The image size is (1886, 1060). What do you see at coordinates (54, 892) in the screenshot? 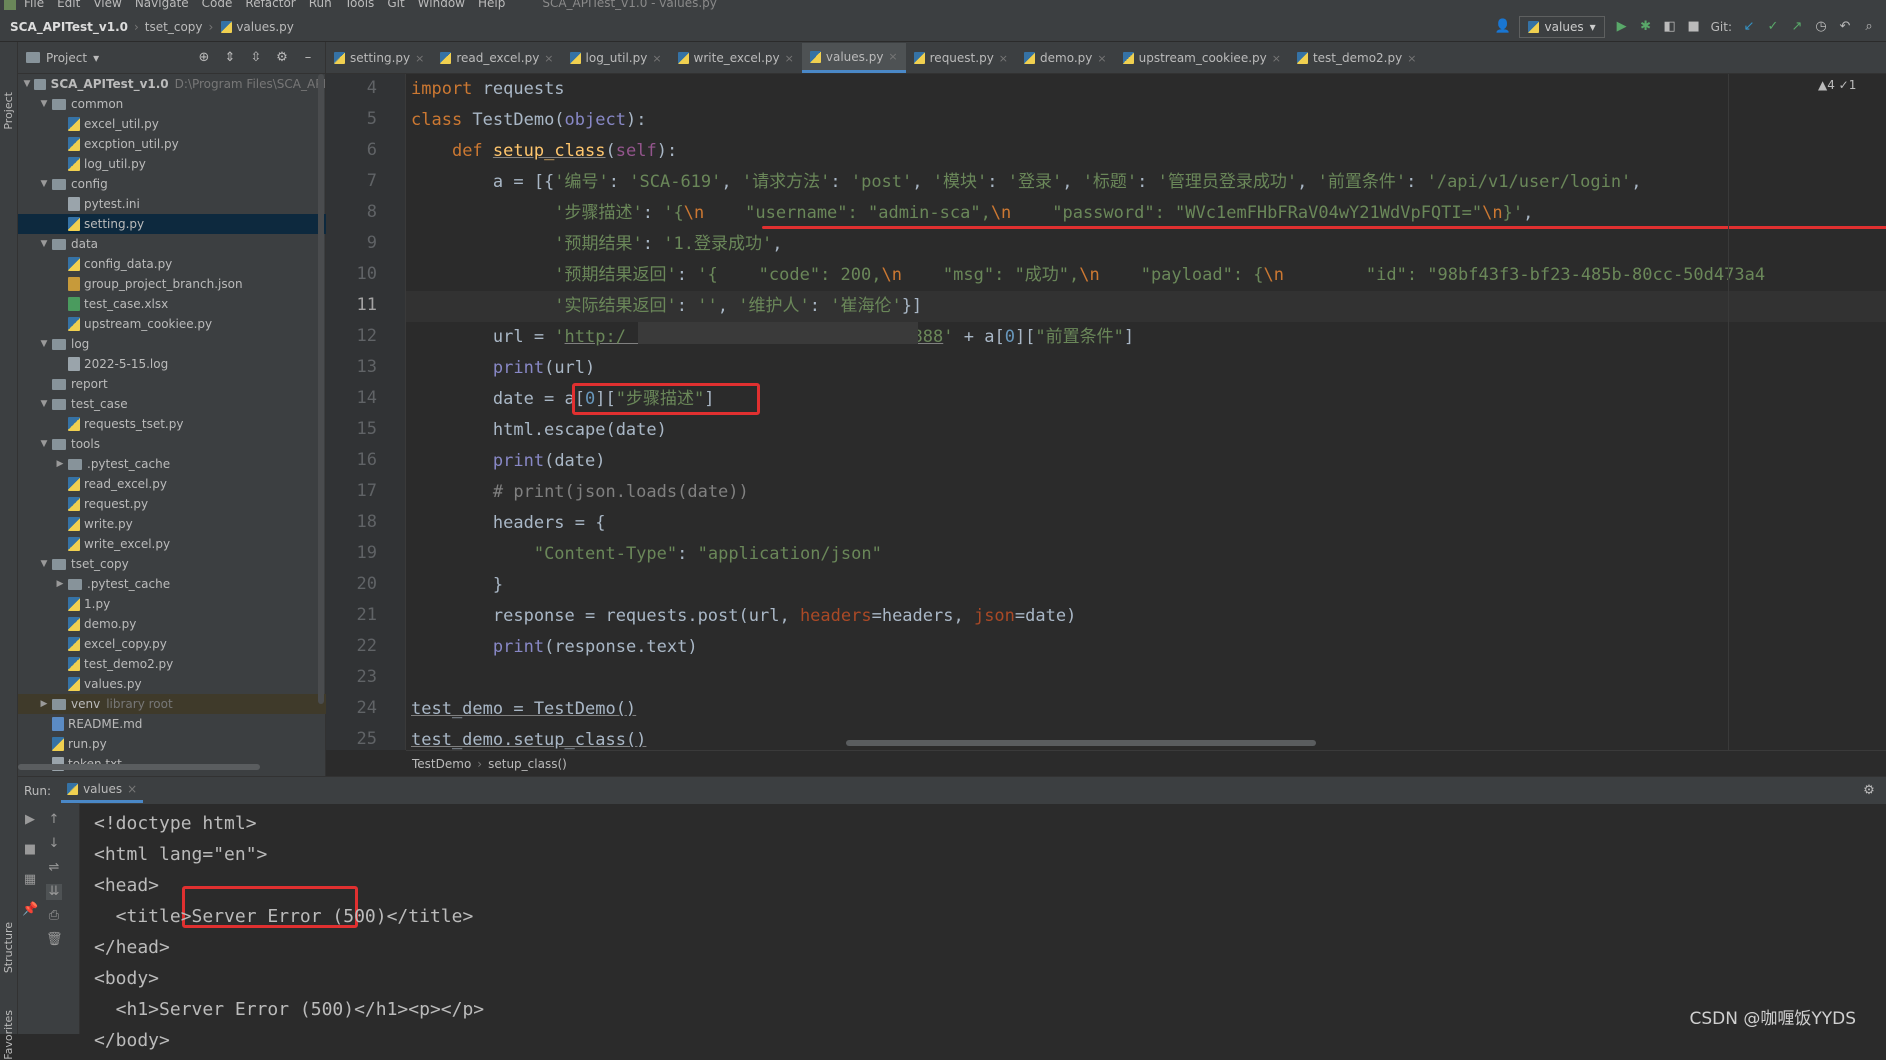
I see `scroll-to-end-icon: ⇊` at bounding box center [54, 892].